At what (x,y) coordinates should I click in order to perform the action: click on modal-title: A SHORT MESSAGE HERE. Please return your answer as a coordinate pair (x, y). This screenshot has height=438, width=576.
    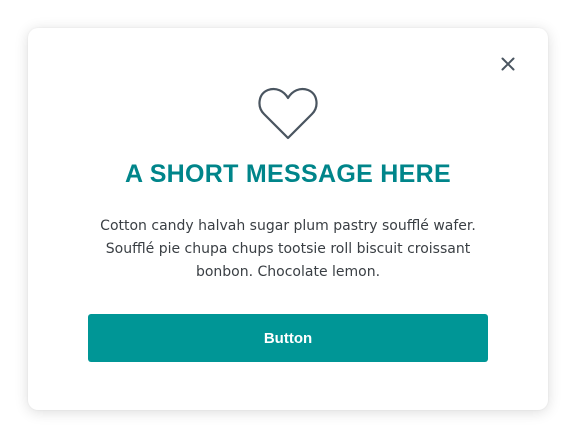
    Looking at the image, I should click on (288, 174).